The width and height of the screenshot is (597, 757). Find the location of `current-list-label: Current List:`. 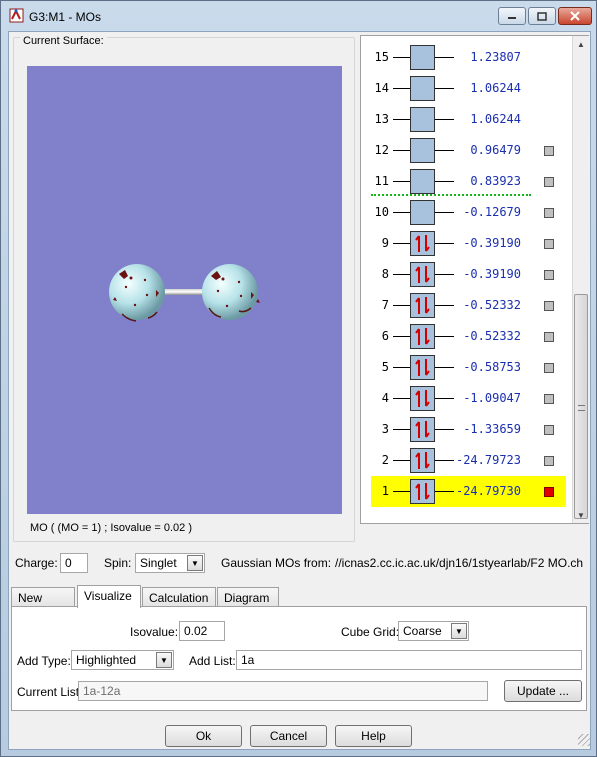

current-list-label: Current List: is located at coordinates (50, 692).